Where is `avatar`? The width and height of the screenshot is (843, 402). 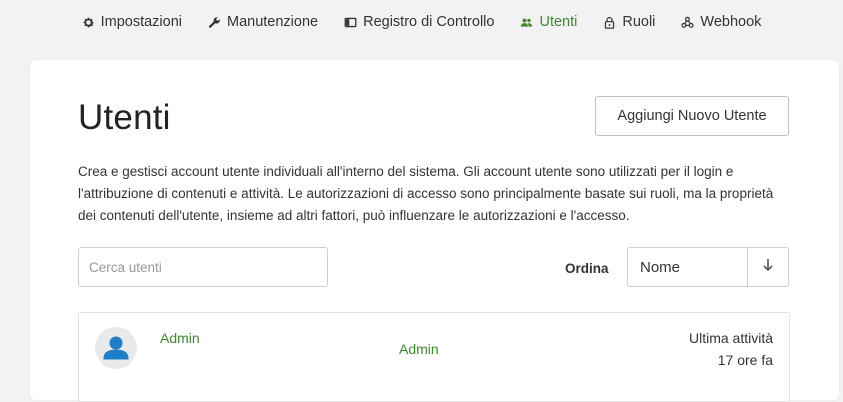 avatar is located at coordinates (116, 348).